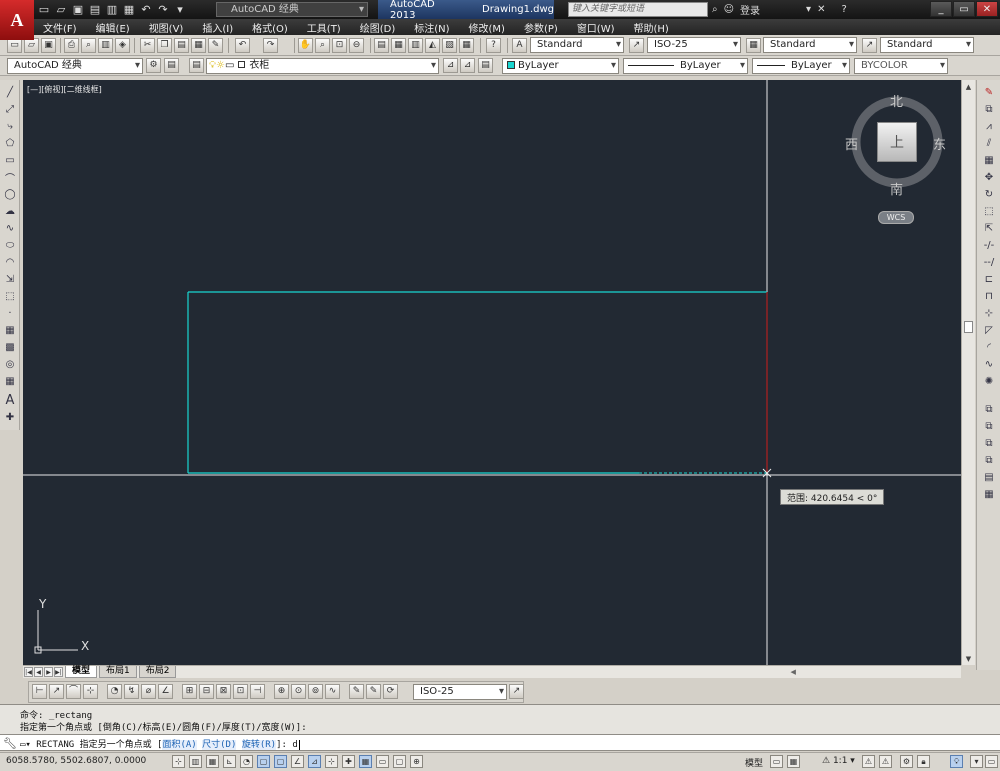  What do you see at coordinates (896, 100) in the screenshot?
I see `compass-north: 北` at bounding box center [896, 100].